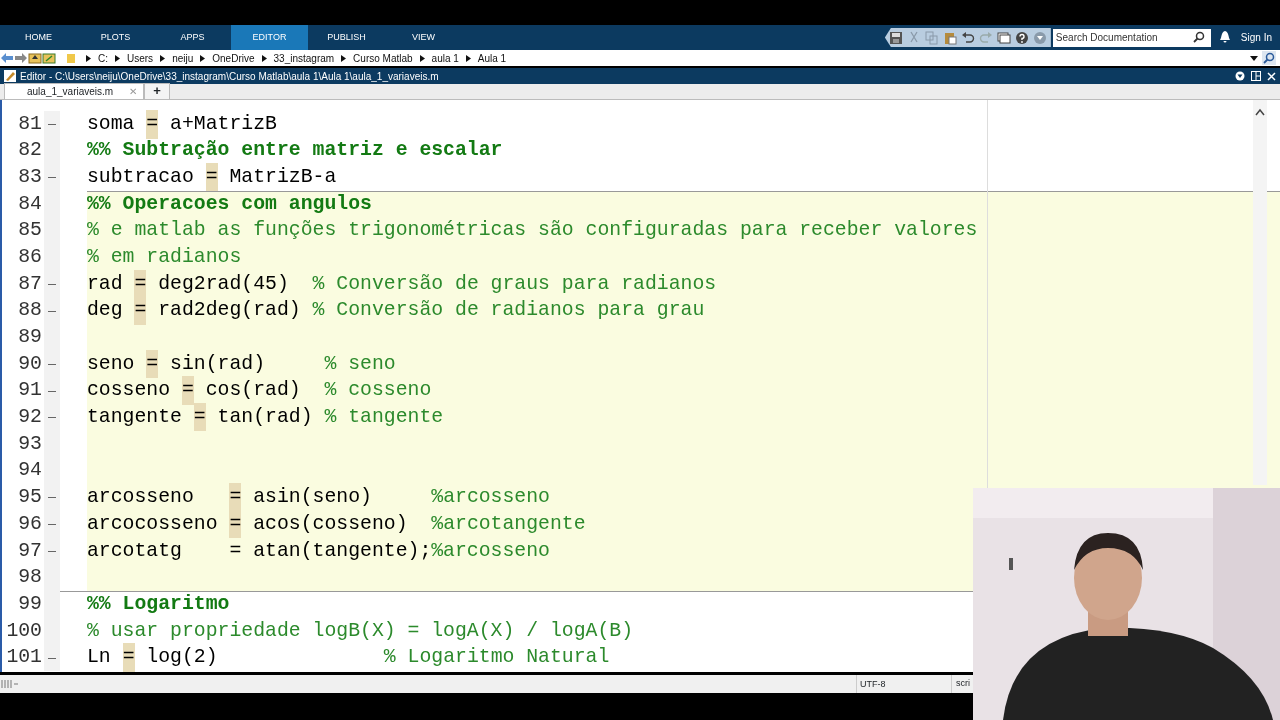  I want to click on line-number: 88, so click(29, 311).